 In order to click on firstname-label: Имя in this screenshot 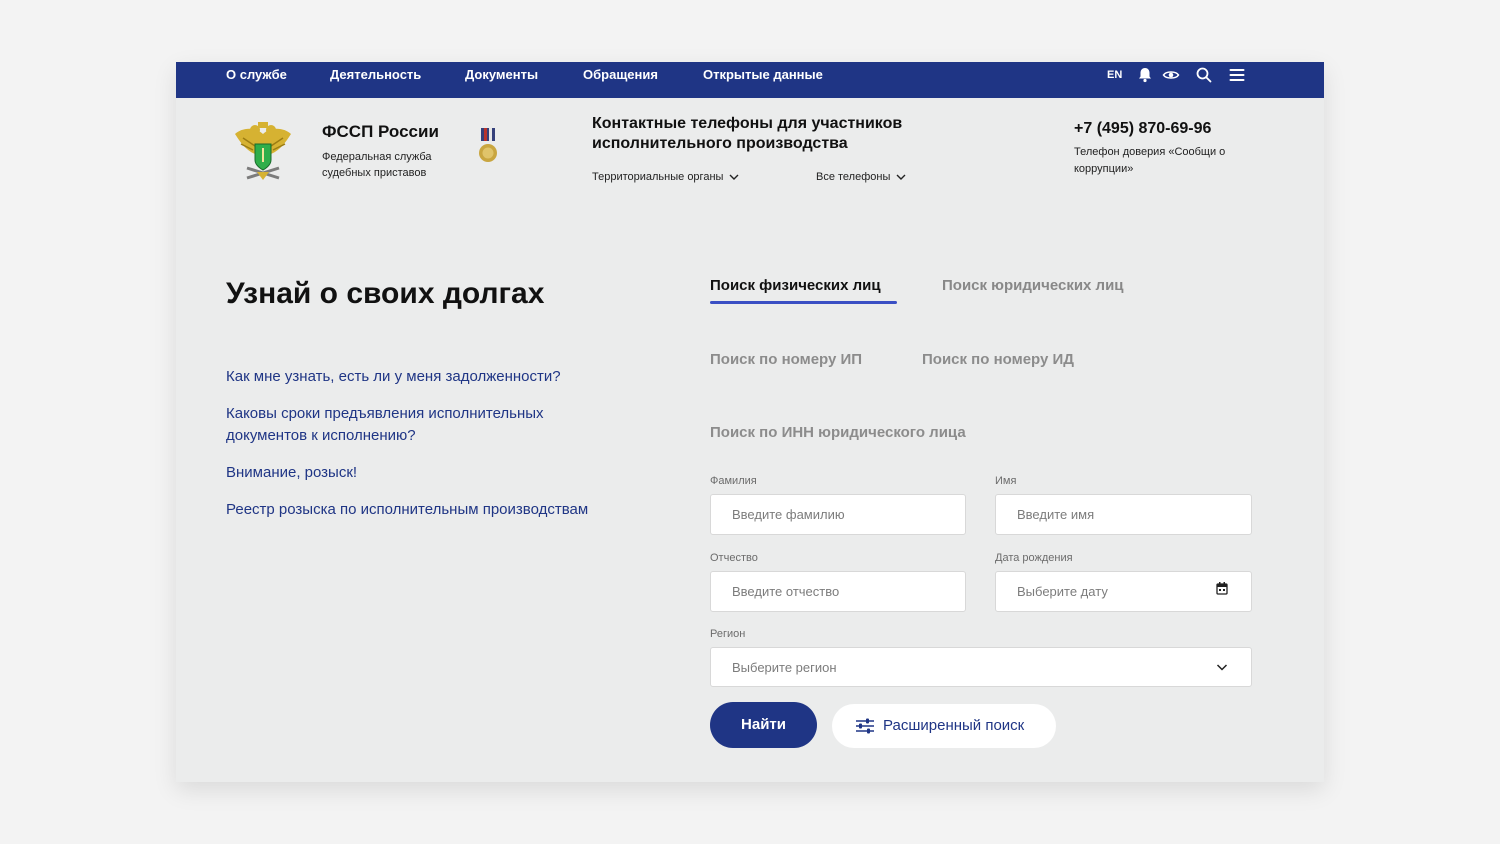, I will do `click(1006, 481)`.